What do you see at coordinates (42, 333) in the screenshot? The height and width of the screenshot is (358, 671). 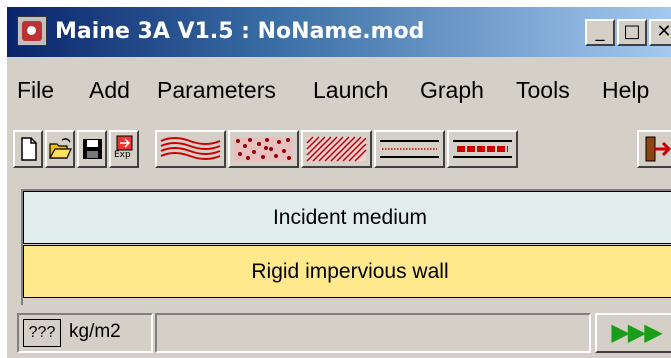 I see `unit-value-box: ???` at bounding box center [42, 333].